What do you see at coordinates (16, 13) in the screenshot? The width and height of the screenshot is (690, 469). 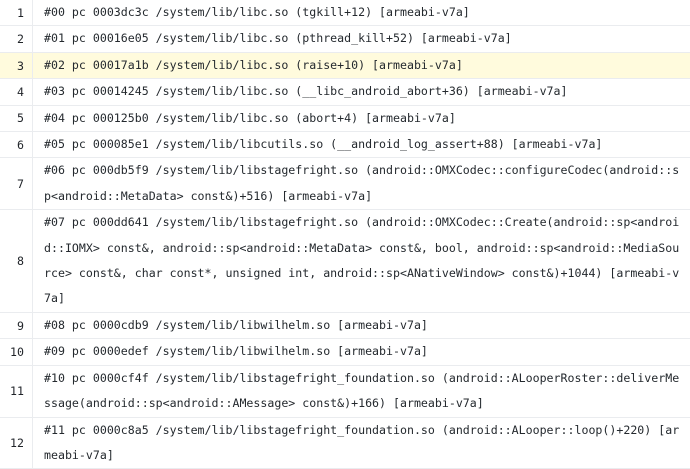 I see `line-number: 1` at bounding box center [16, 13].